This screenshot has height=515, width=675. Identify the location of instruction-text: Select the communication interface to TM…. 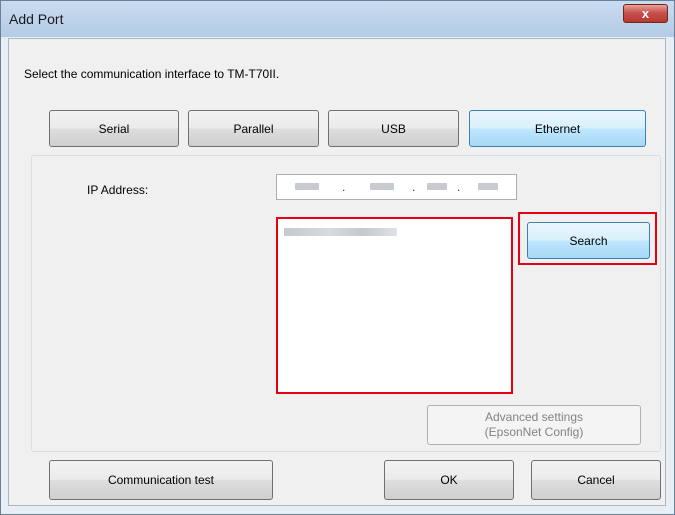
(152, 74).